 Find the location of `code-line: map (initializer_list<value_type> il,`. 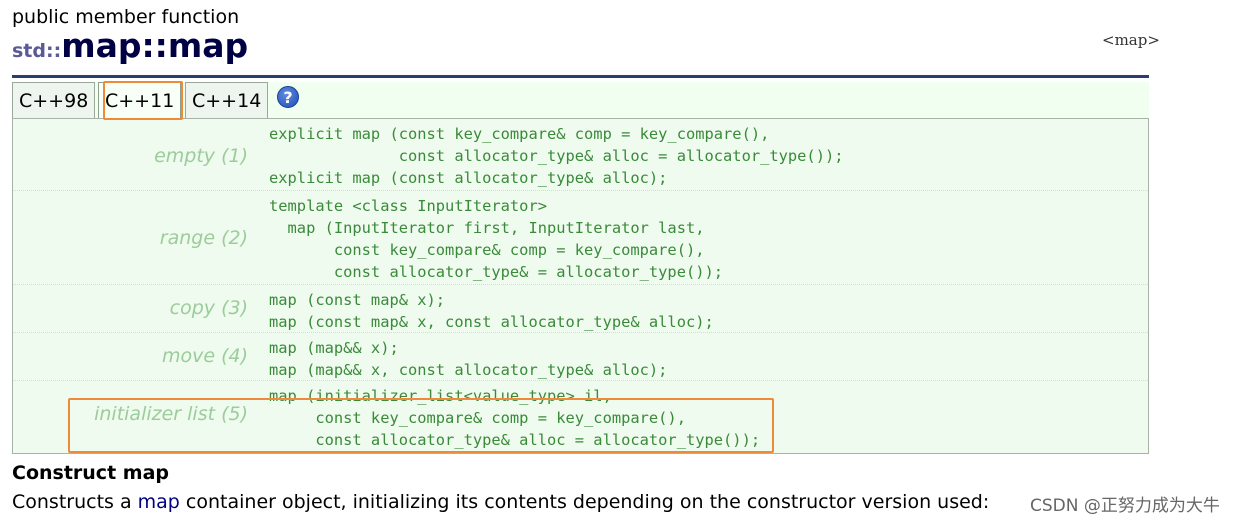

code-line: map (initializer_list<value_type> il, is located at coordinates (440, 396).